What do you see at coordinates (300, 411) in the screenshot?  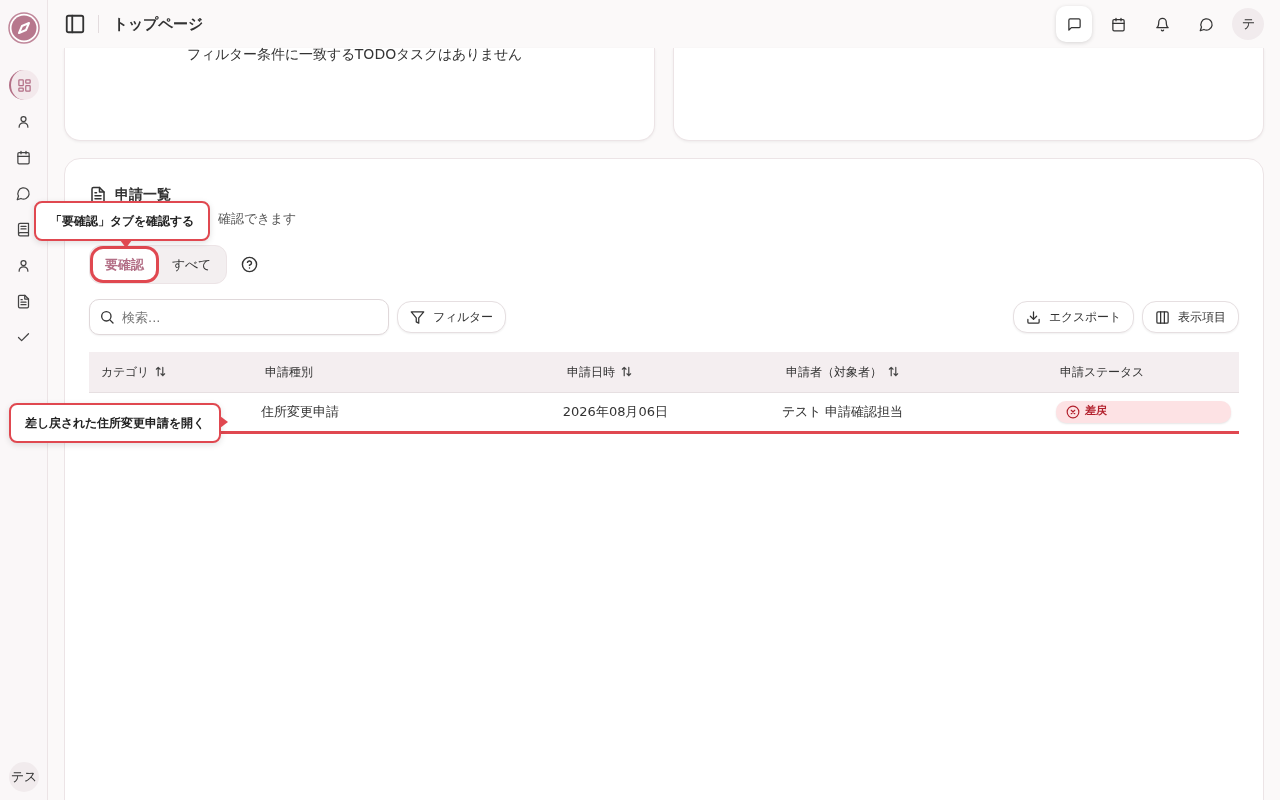 I see `table-cell: 住所変更申請` at bounding box center [300, 411].